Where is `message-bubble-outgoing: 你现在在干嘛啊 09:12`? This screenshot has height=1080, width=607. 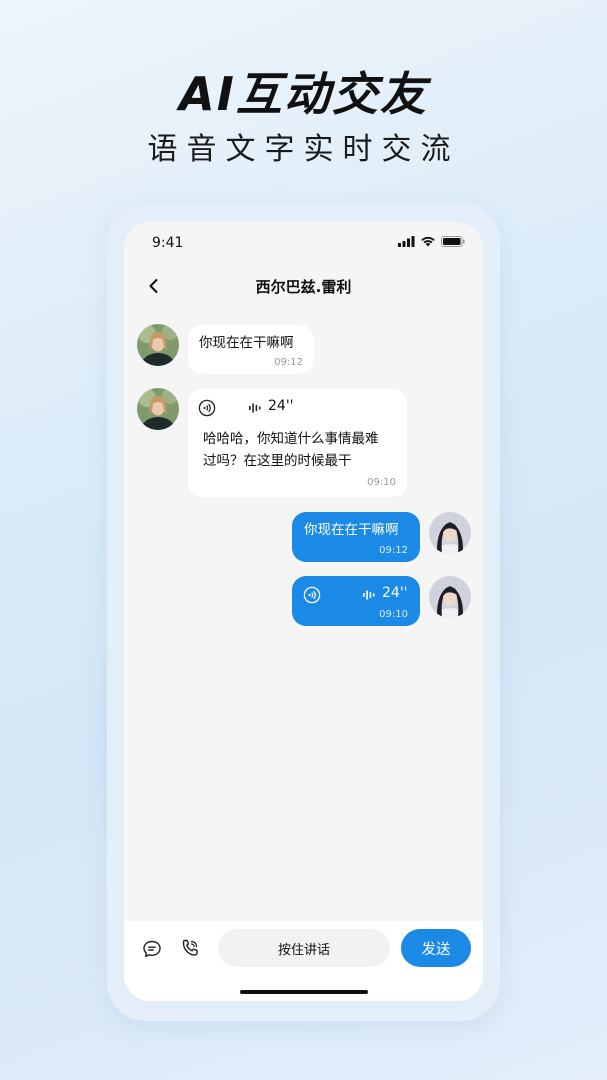
message-bubble-outgoing: 你现在在干嘛啊 09:12 is located at coordinates (356, 537).